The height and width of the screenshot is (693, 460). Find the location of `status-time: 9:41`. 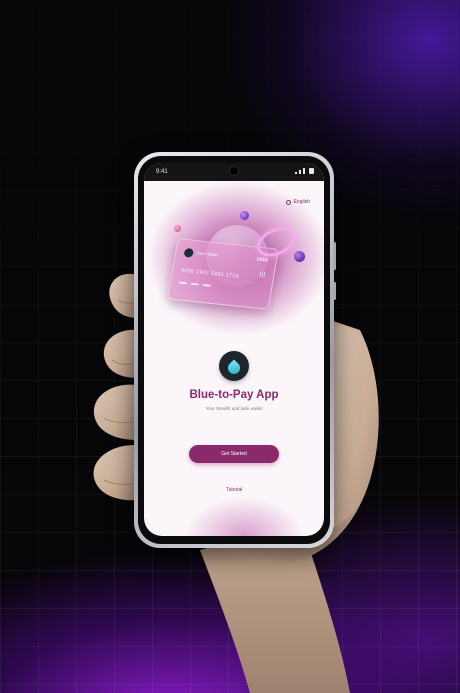

status-time: 9:41 is located at coordinates (162, 172).